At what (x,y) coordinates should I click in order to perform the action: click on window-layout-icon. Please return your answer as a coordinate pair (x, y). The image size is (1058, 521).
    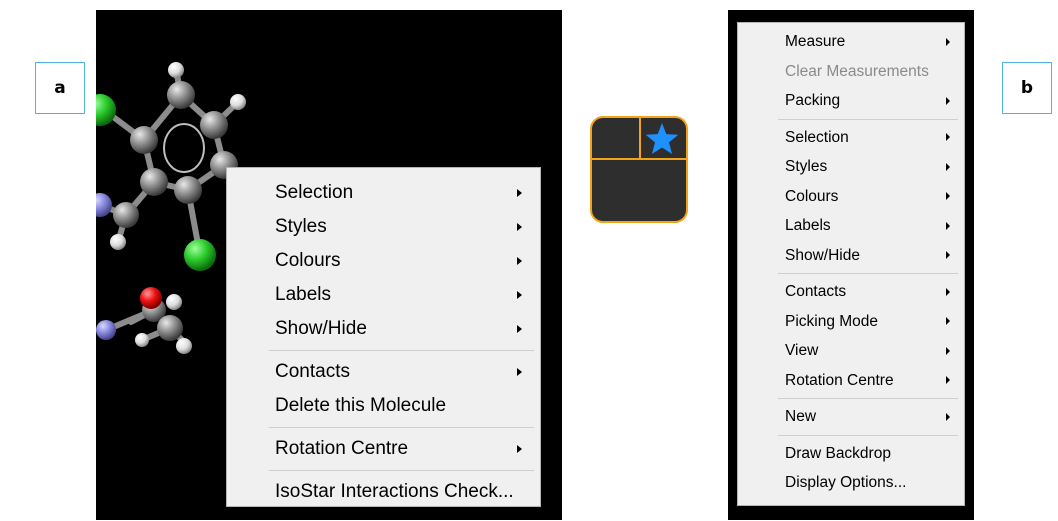
    Looking at the image, I should click on (639, 169).